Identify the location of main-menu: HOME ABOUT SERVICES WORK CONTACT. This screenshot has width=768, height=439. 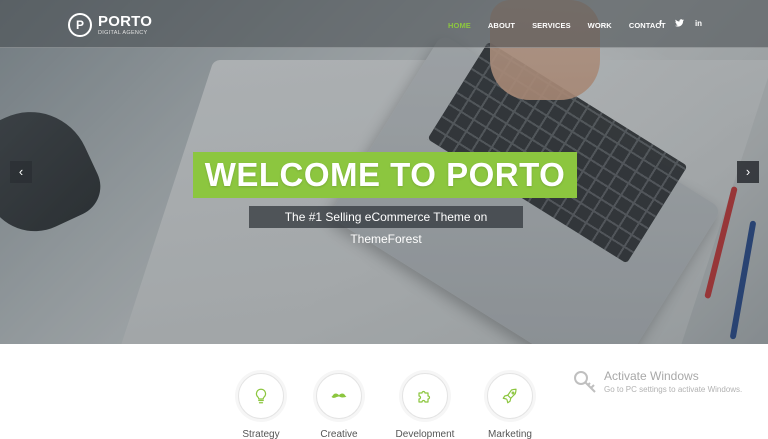
(565, 25).